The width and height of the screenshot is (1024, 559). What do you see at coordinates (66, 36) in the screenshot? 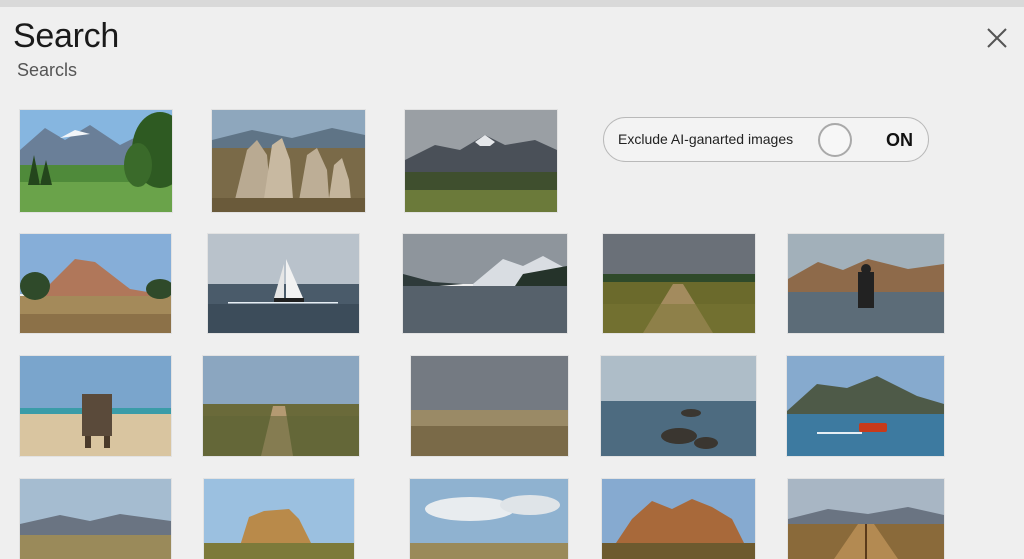
I see `page-title: Search` at bounding box center [66, 36].